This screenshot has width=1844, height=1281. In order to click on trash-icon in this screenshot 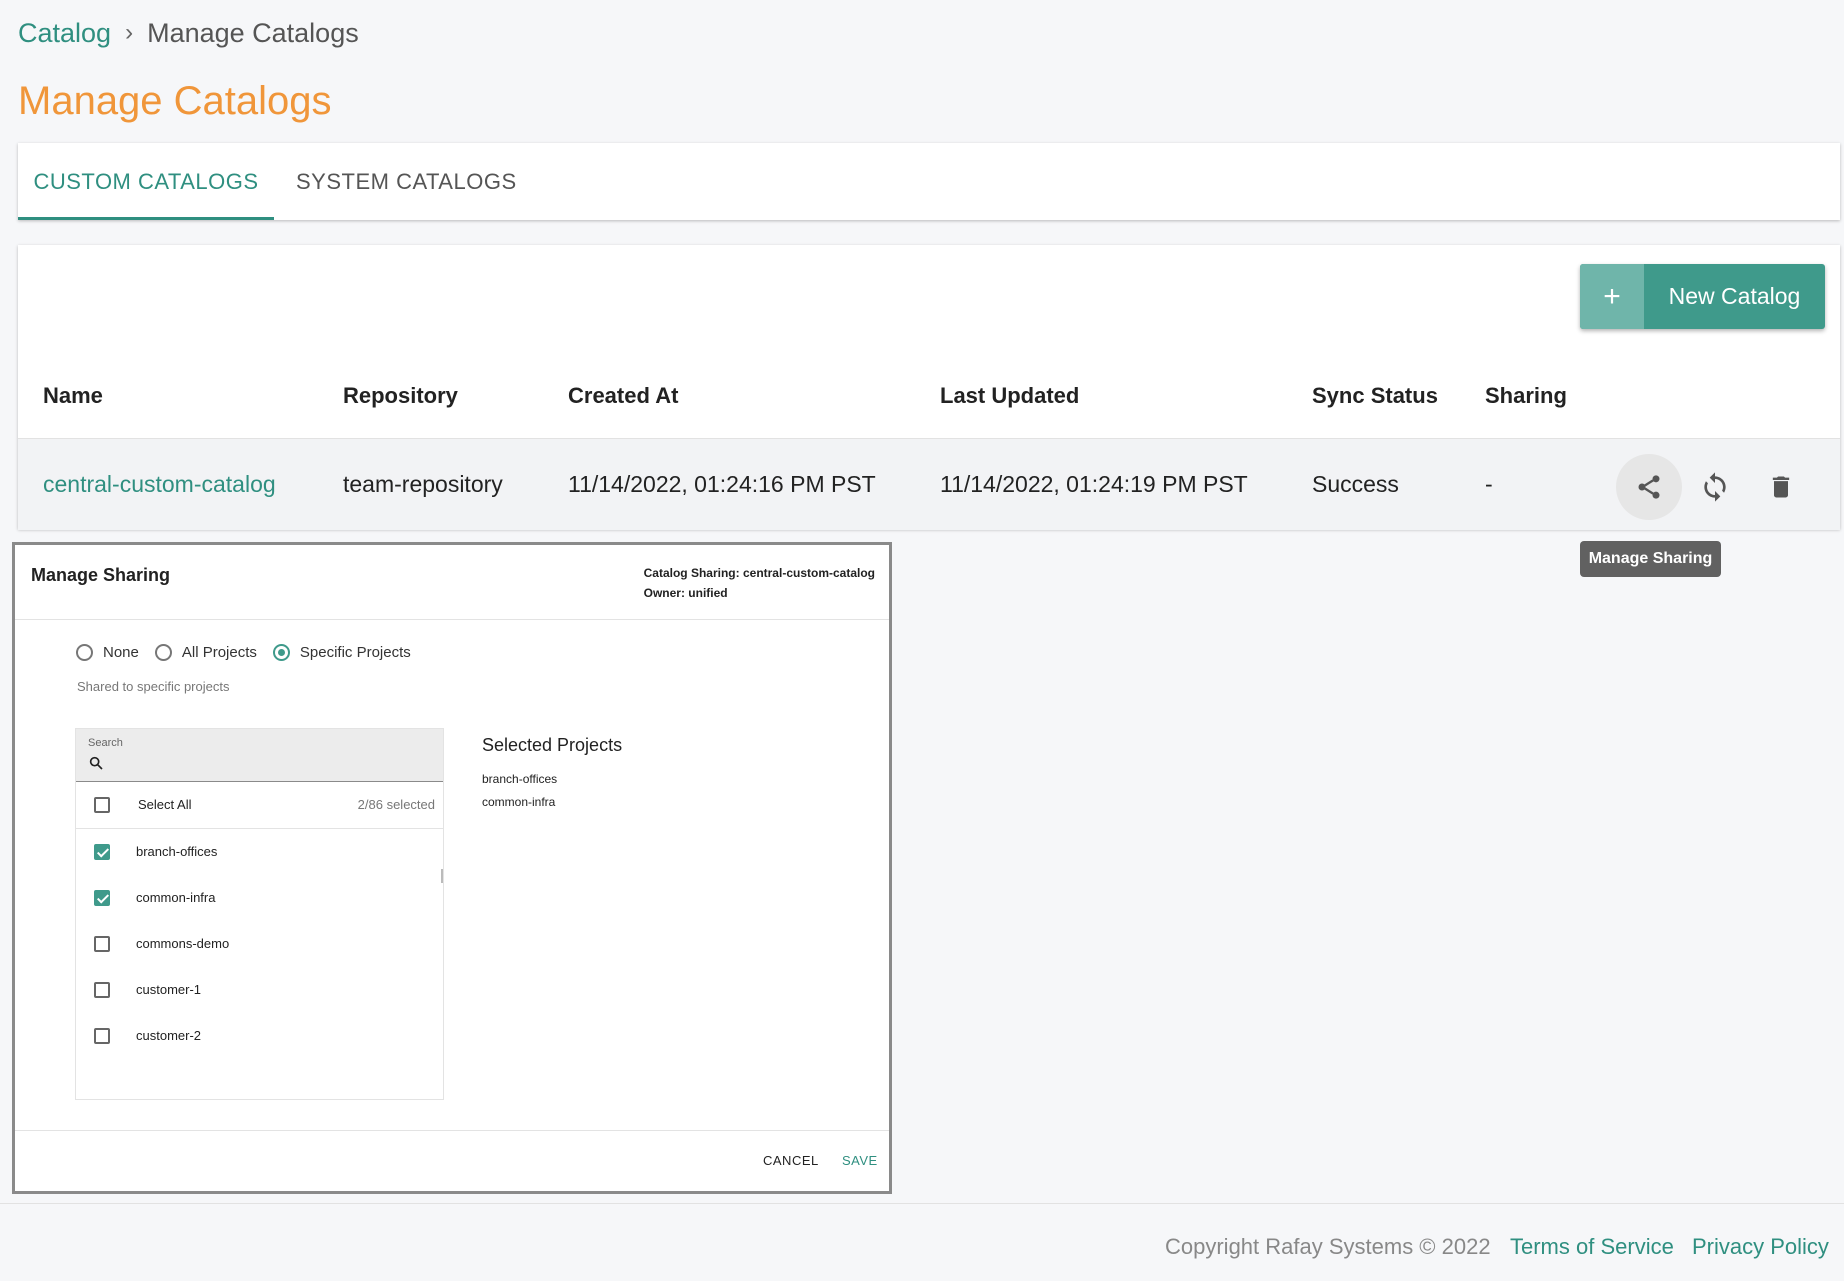, I will do `click(1781, 487)`.